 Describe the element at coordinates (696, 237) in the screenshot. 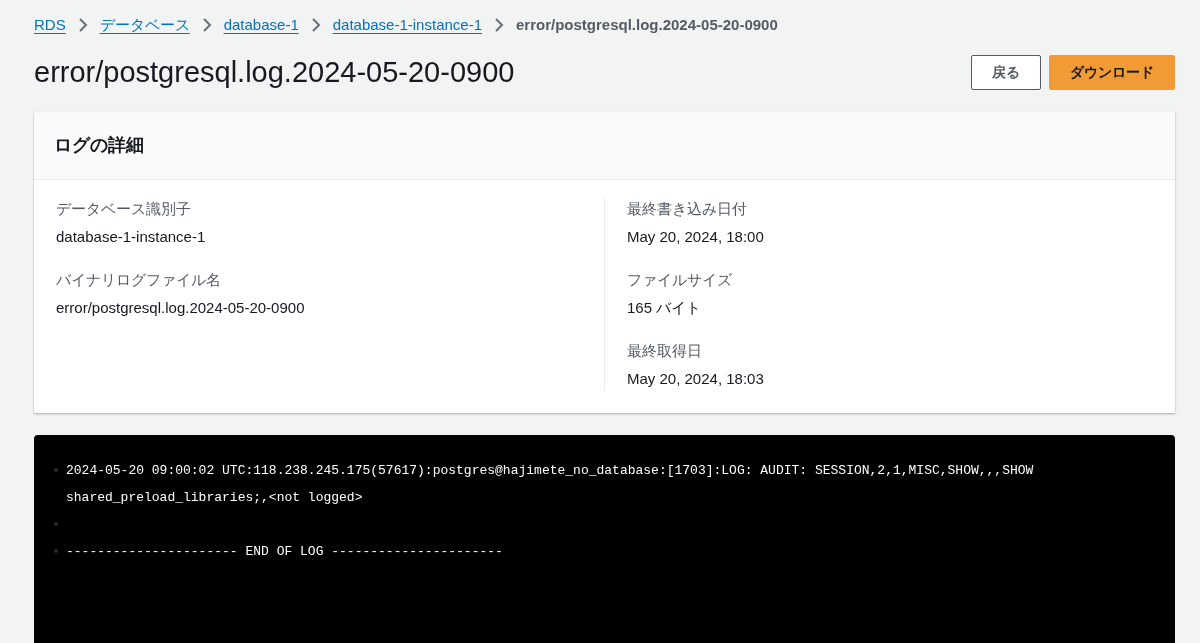

I see `field-value: May 20, 2024, 18:00` at that location.